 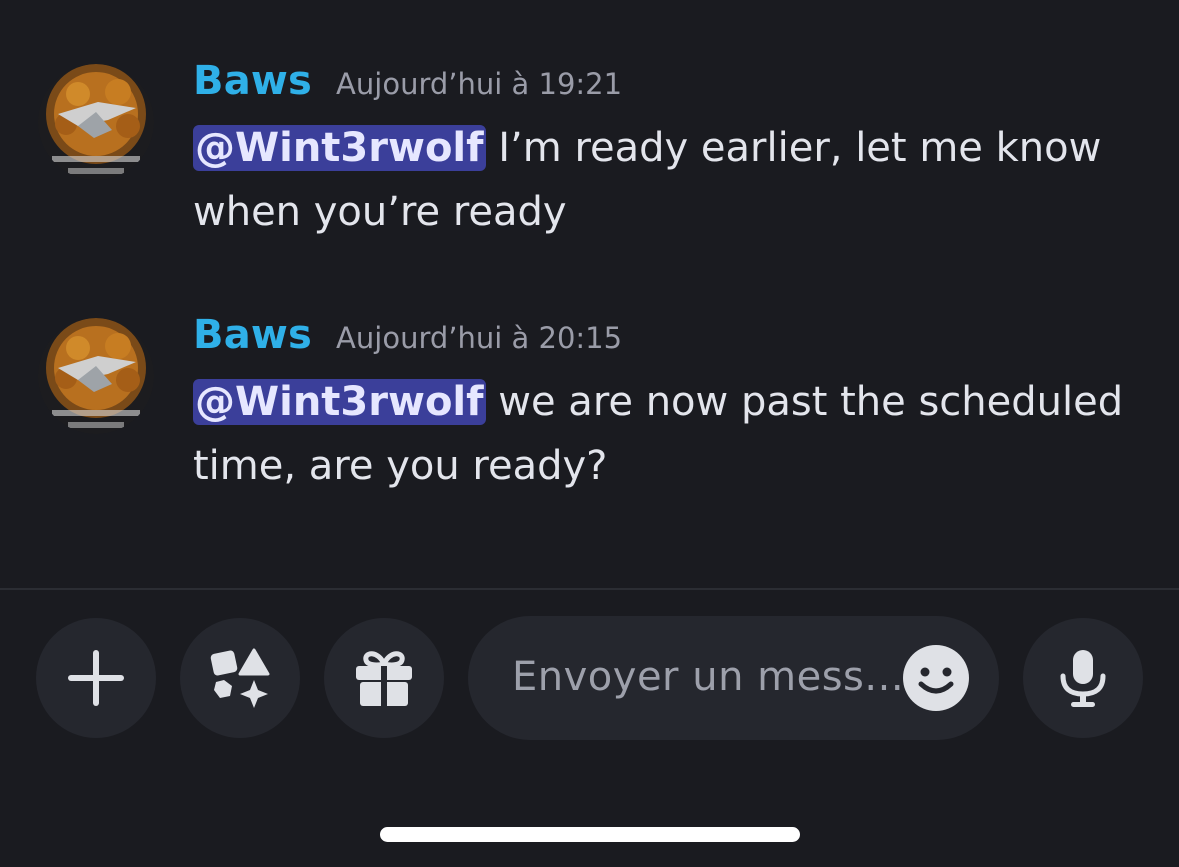 I want to click on microphone-icon, so click(x=1083, y=678).